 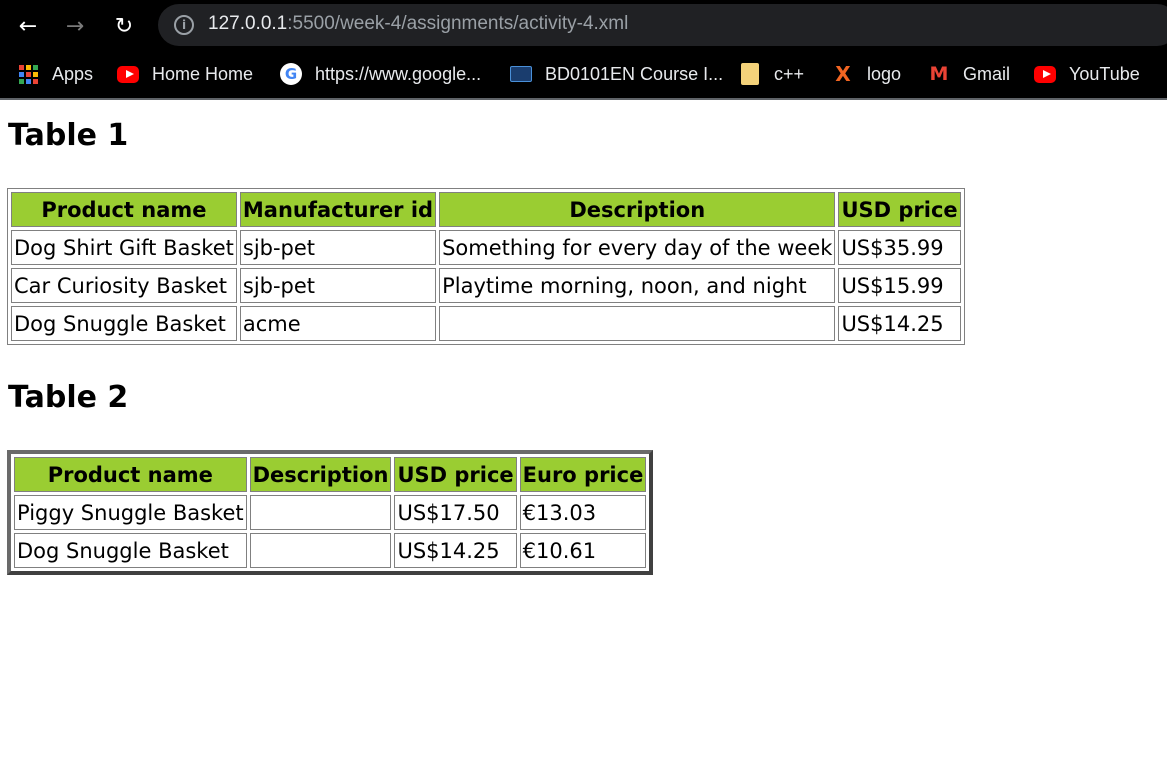 What do you see at coordinates (75, 26) in the screenshot?
I see `forward-arrow-icon: →` at bounding box center [75, 26].